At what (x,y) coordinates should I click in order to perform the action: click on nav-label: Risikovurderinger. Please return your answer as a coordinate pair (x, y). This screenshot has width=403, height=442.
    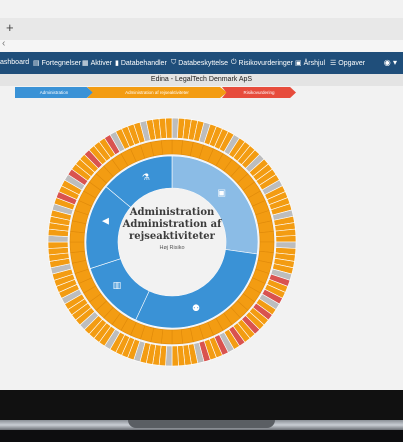
    Looking at the image, I should click on (266, 63).